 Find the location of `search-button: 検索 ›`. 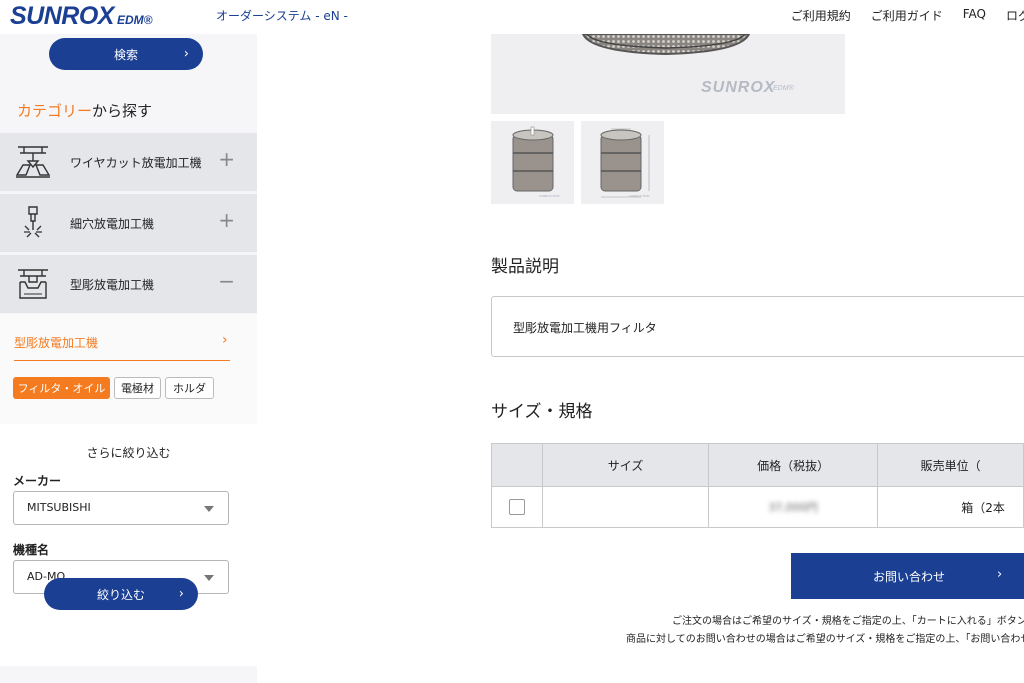

search-button: 検索 › is located at coordinates (126, 54).